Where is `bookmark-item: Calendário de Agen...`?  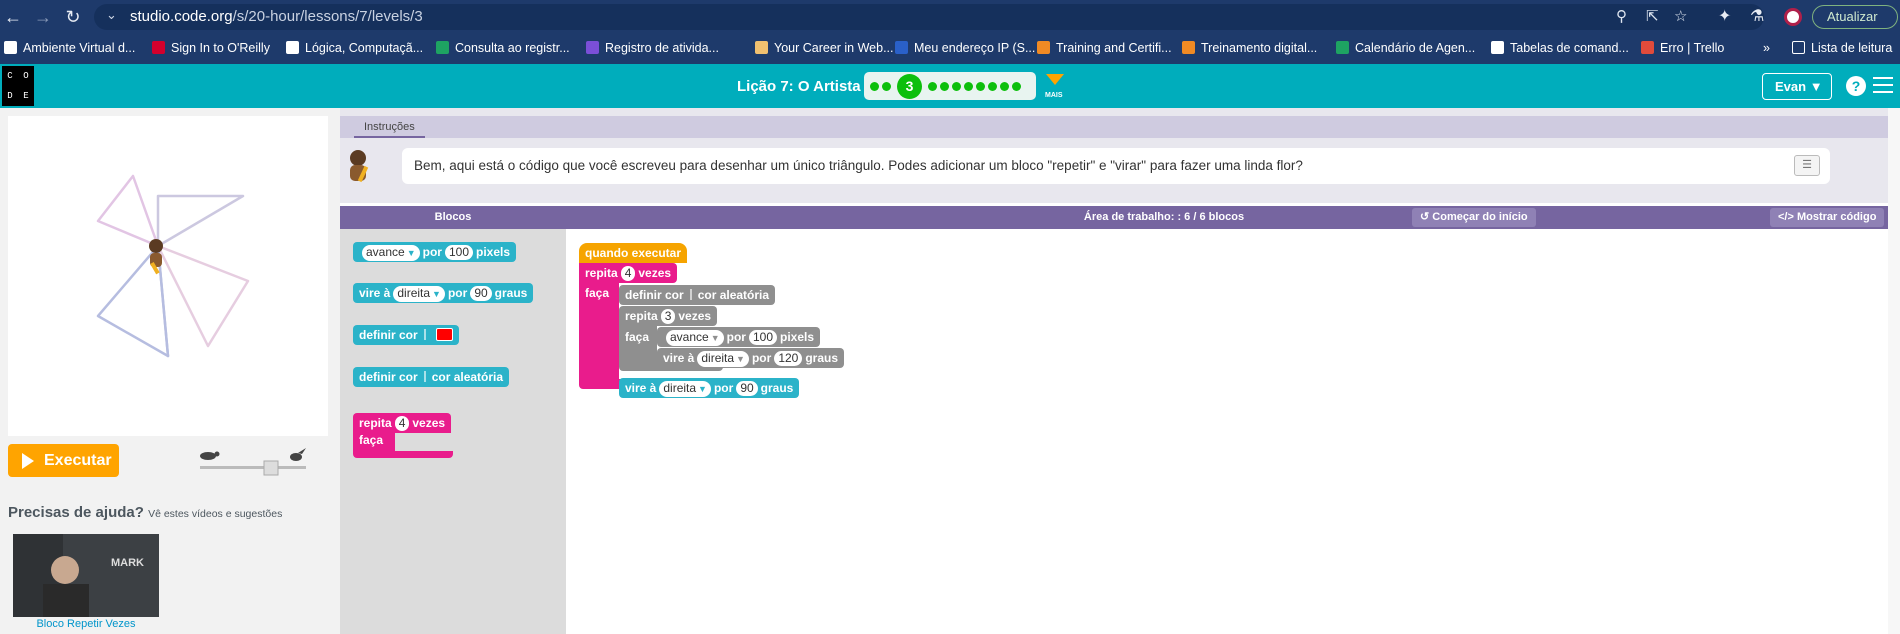 bookmark-item: Calendário de Agen... is located at coordinates (1405, 48).